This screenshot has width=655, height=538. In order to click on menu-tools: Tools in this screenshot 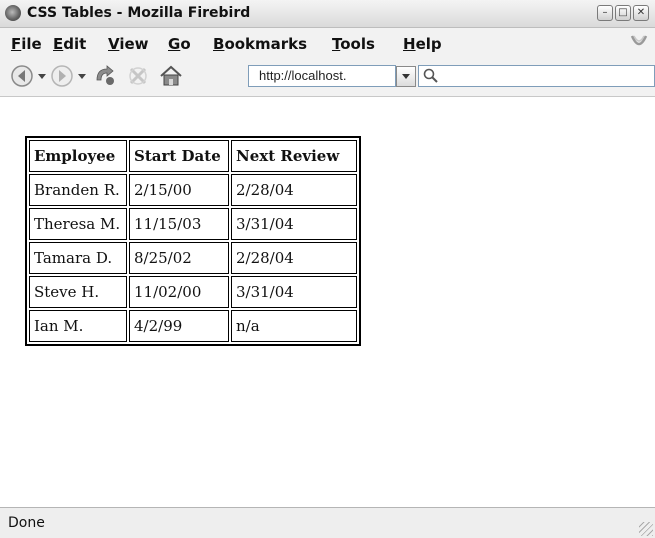, I will do `click(353, 44)`.